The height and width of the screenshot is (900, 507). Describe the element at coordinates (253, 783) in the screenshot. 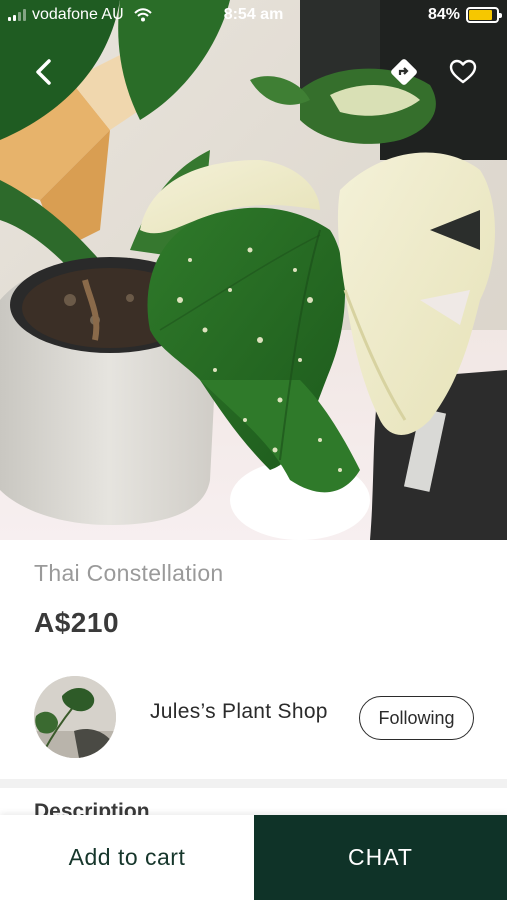

I see `section-divider` at that location.